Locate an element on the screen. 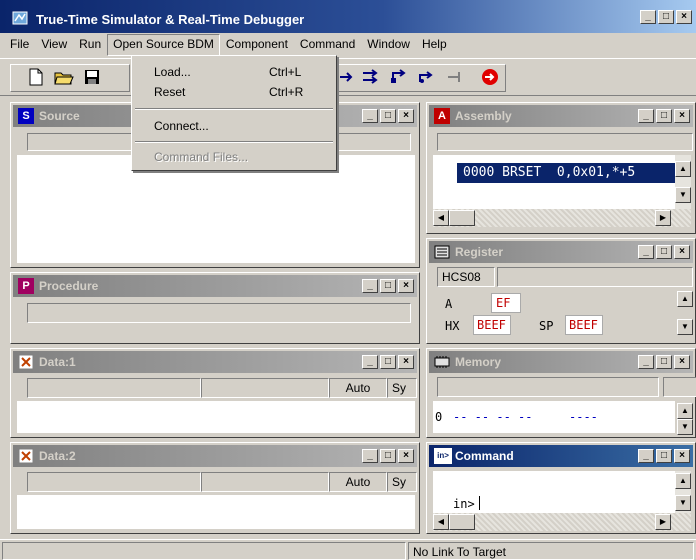  close-button: × is located at coordinates (684, 17).